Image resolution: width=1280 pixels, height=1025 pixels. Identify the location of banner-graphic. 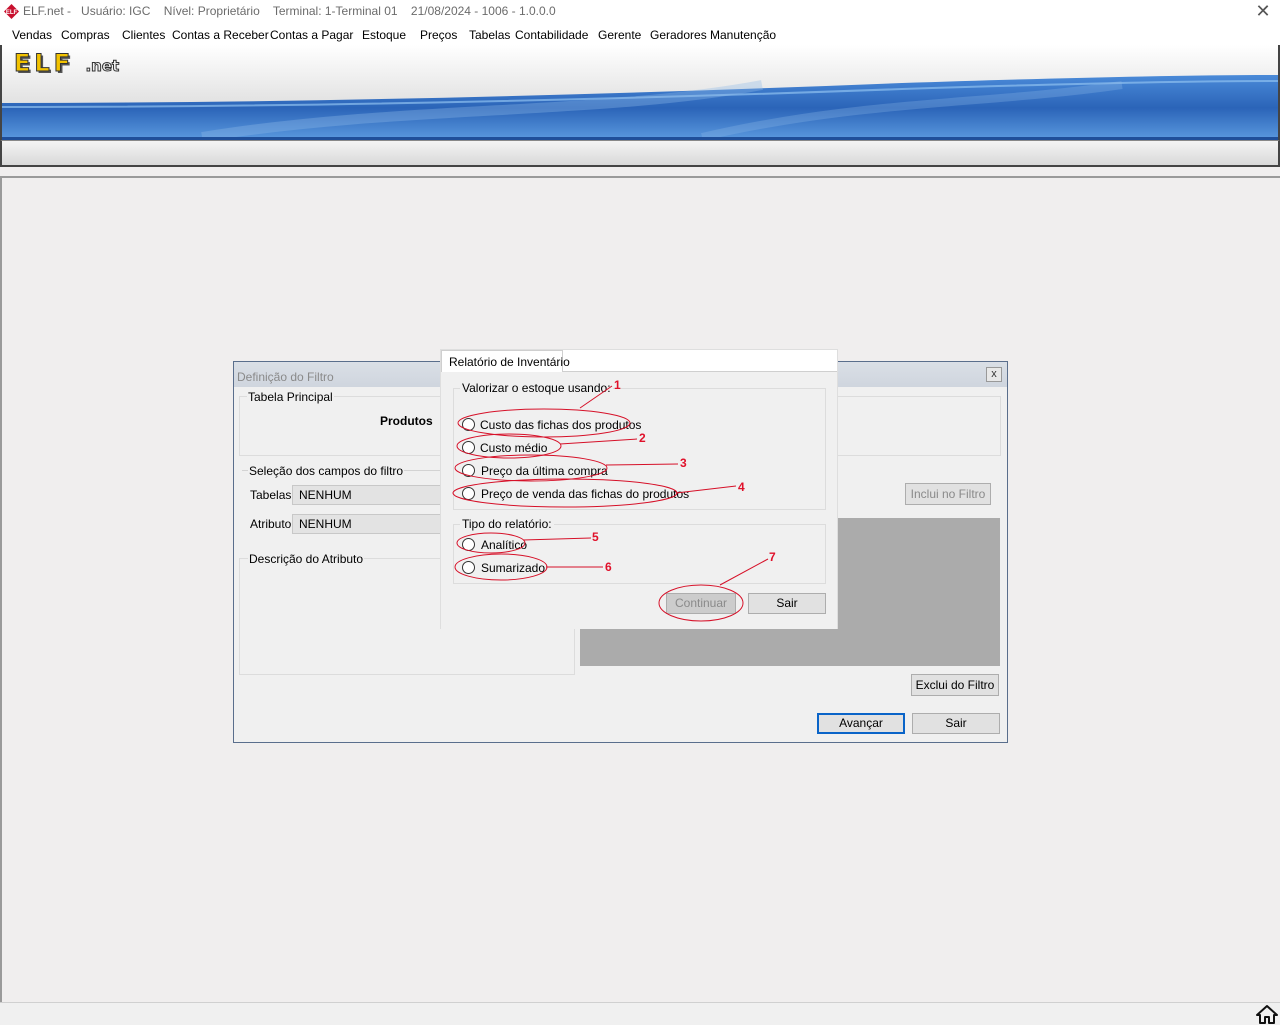
(640, 93).